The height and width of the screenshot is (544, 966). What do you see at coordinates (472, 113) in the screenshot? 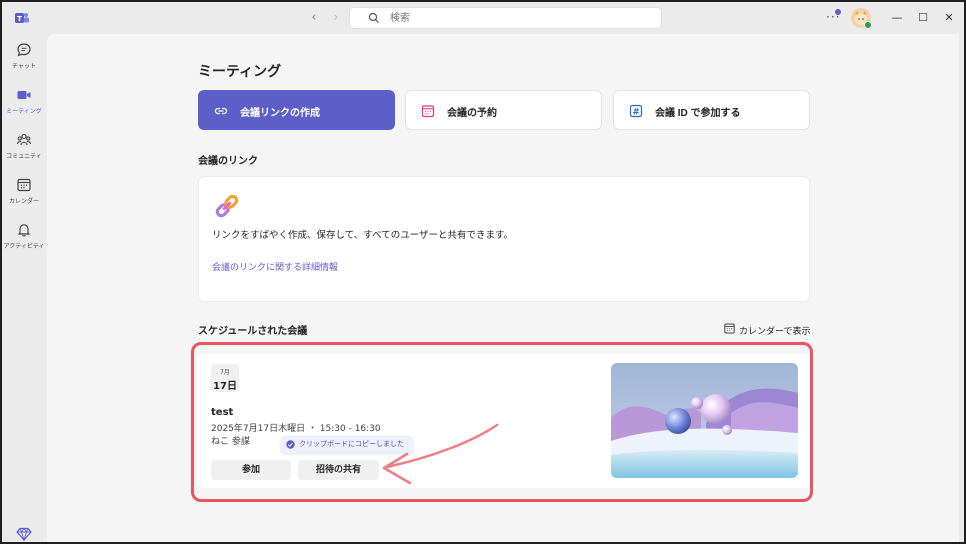
I see `schedule-meeting-label: 会議の予約` at bounding box center [472, 113].